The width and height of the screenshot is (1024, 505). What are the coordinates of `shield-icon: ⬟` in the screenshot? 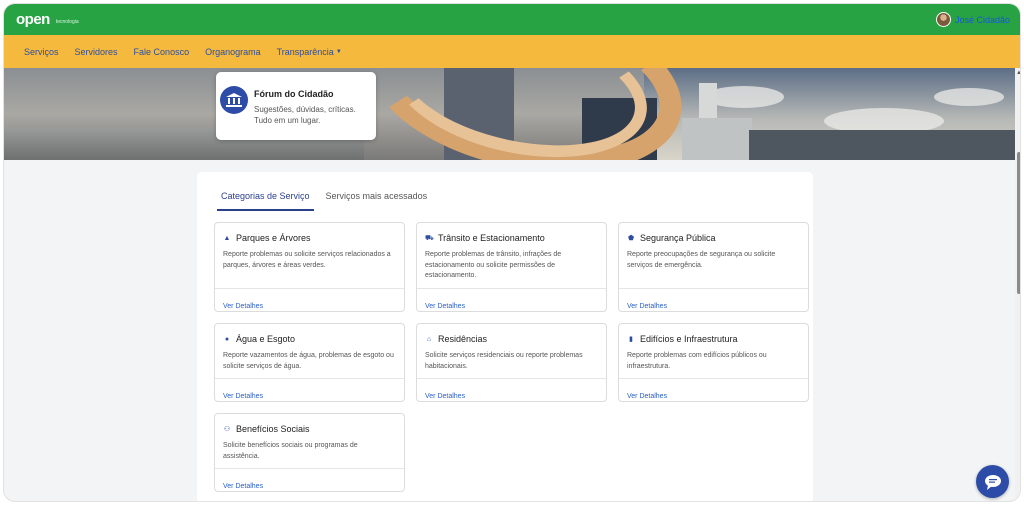 It's located at (631, 238).